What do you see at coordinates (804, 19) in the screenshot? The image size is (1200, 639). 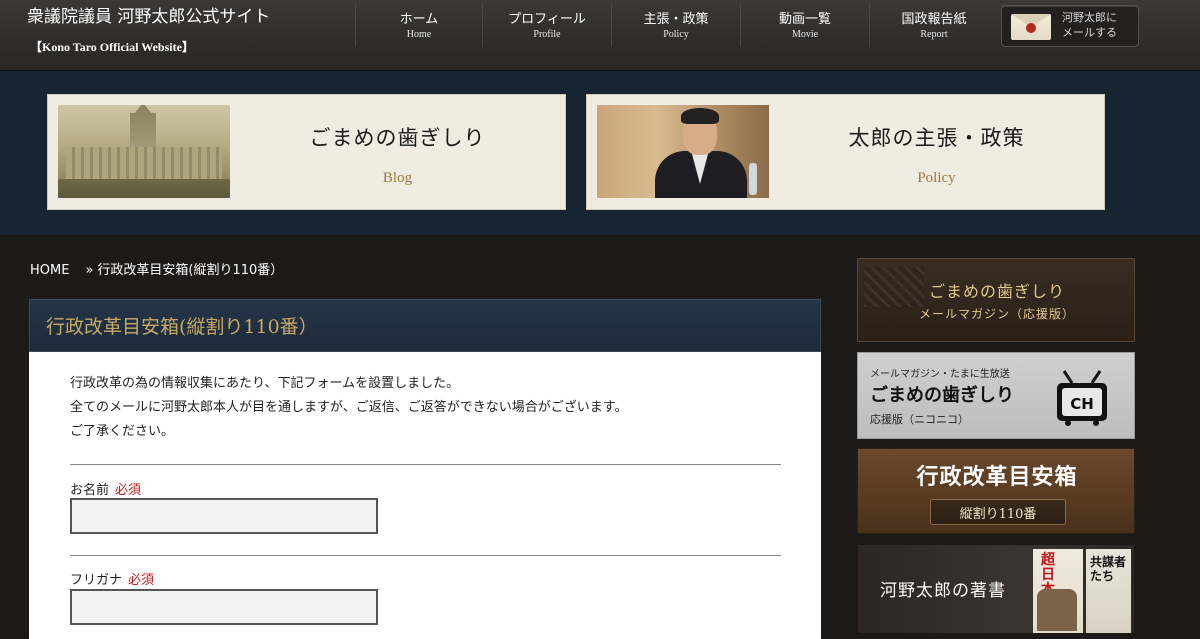 I see `nav-movie-label: 動画一覧` at bounding box center [804, 19].